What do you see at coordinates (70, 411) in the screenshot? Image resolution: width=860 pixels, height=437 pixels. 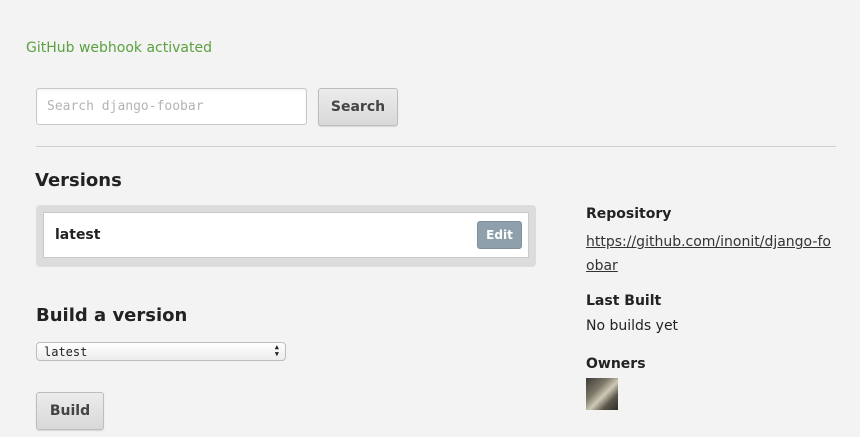 I see `build-button: Build` at bounding box center [70, 411].